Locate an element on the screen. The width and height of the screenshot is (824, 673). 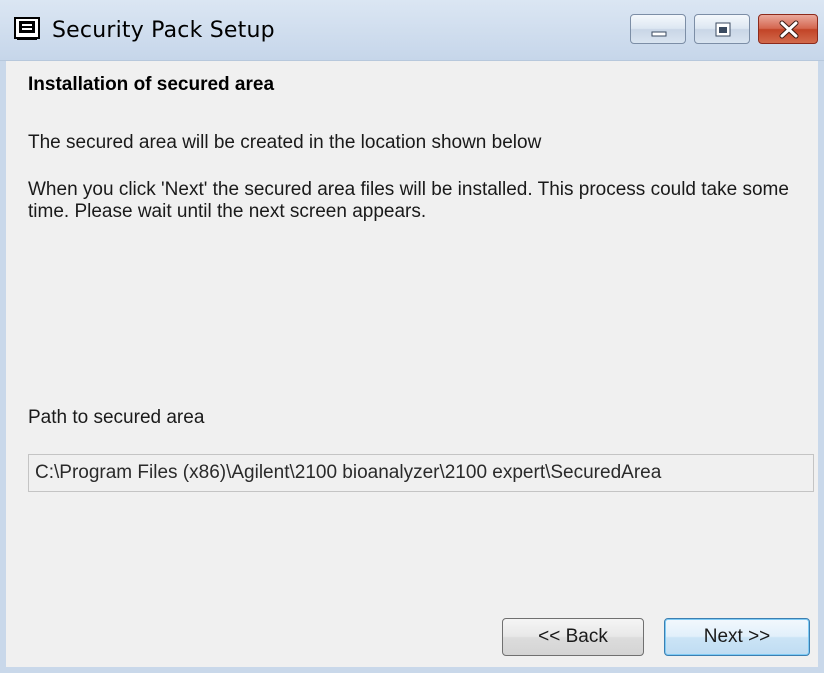
page-heading: Installation of secured area is located at coordinates (151, 84).